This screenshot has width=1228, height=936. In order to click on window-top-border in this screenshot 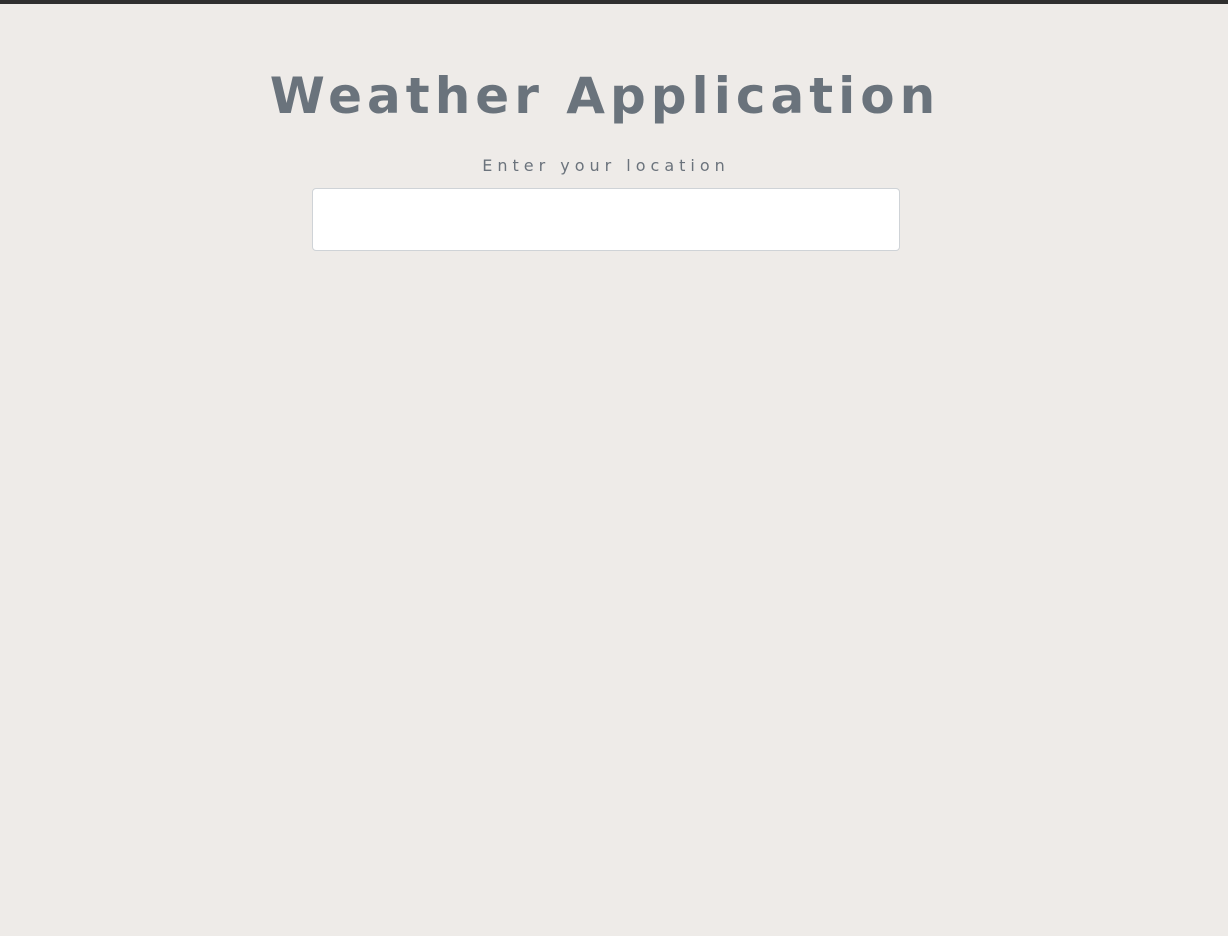, I will do `click(614, 2)`.